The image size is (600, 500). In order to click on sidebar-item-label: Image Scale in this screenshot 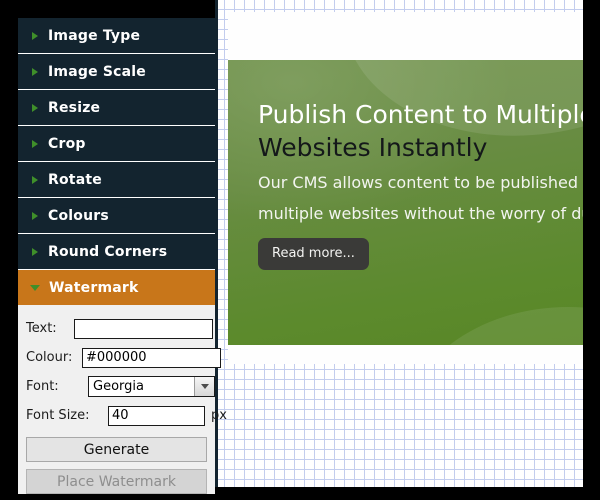, I will do `click(97, 71)`.